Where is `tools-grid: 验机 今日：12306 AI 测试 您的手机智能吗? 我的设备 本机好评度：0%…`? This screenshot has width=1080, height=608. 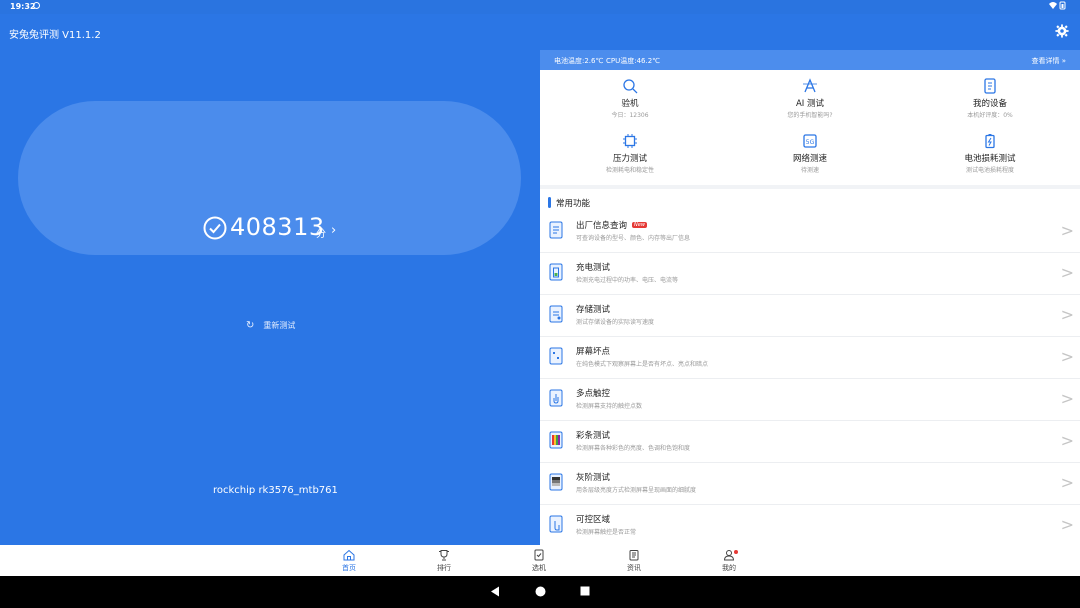
tools-grid: 验机 今日：12306 AI 测试 您的手机智能吗? 我的设备 本机好评度：0%… is located at coordinates (810, 127).